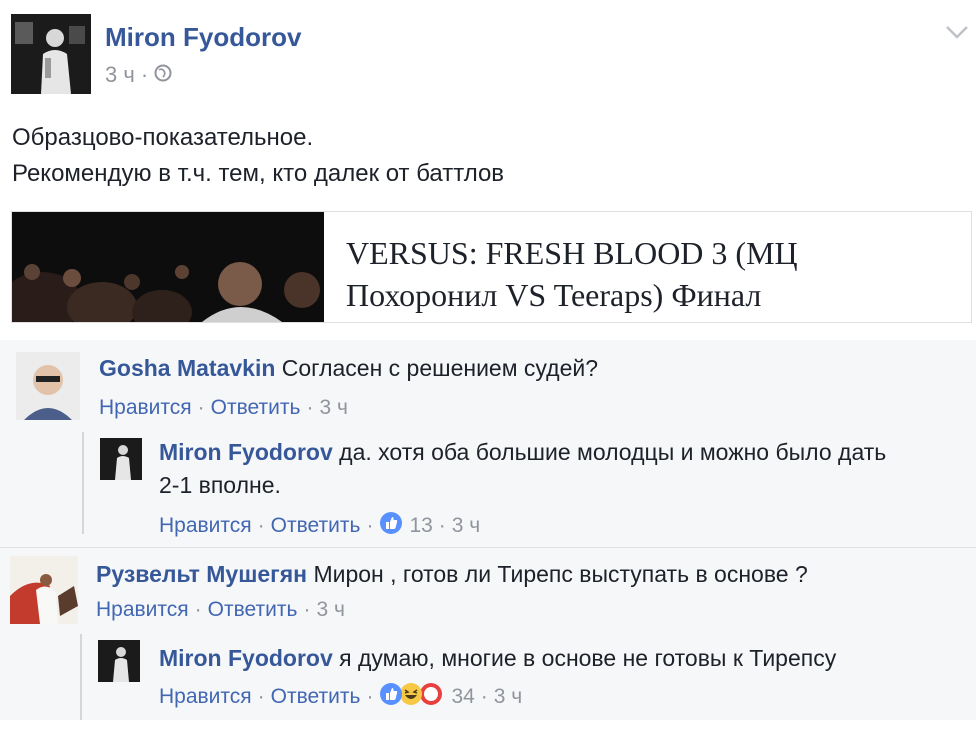 Image resolution: width=976 pixels, height=730 pixels. What do you see at coordinates (163, 75) in the screenshot?
I see `globe-icon` at bounding box center [163, 75].